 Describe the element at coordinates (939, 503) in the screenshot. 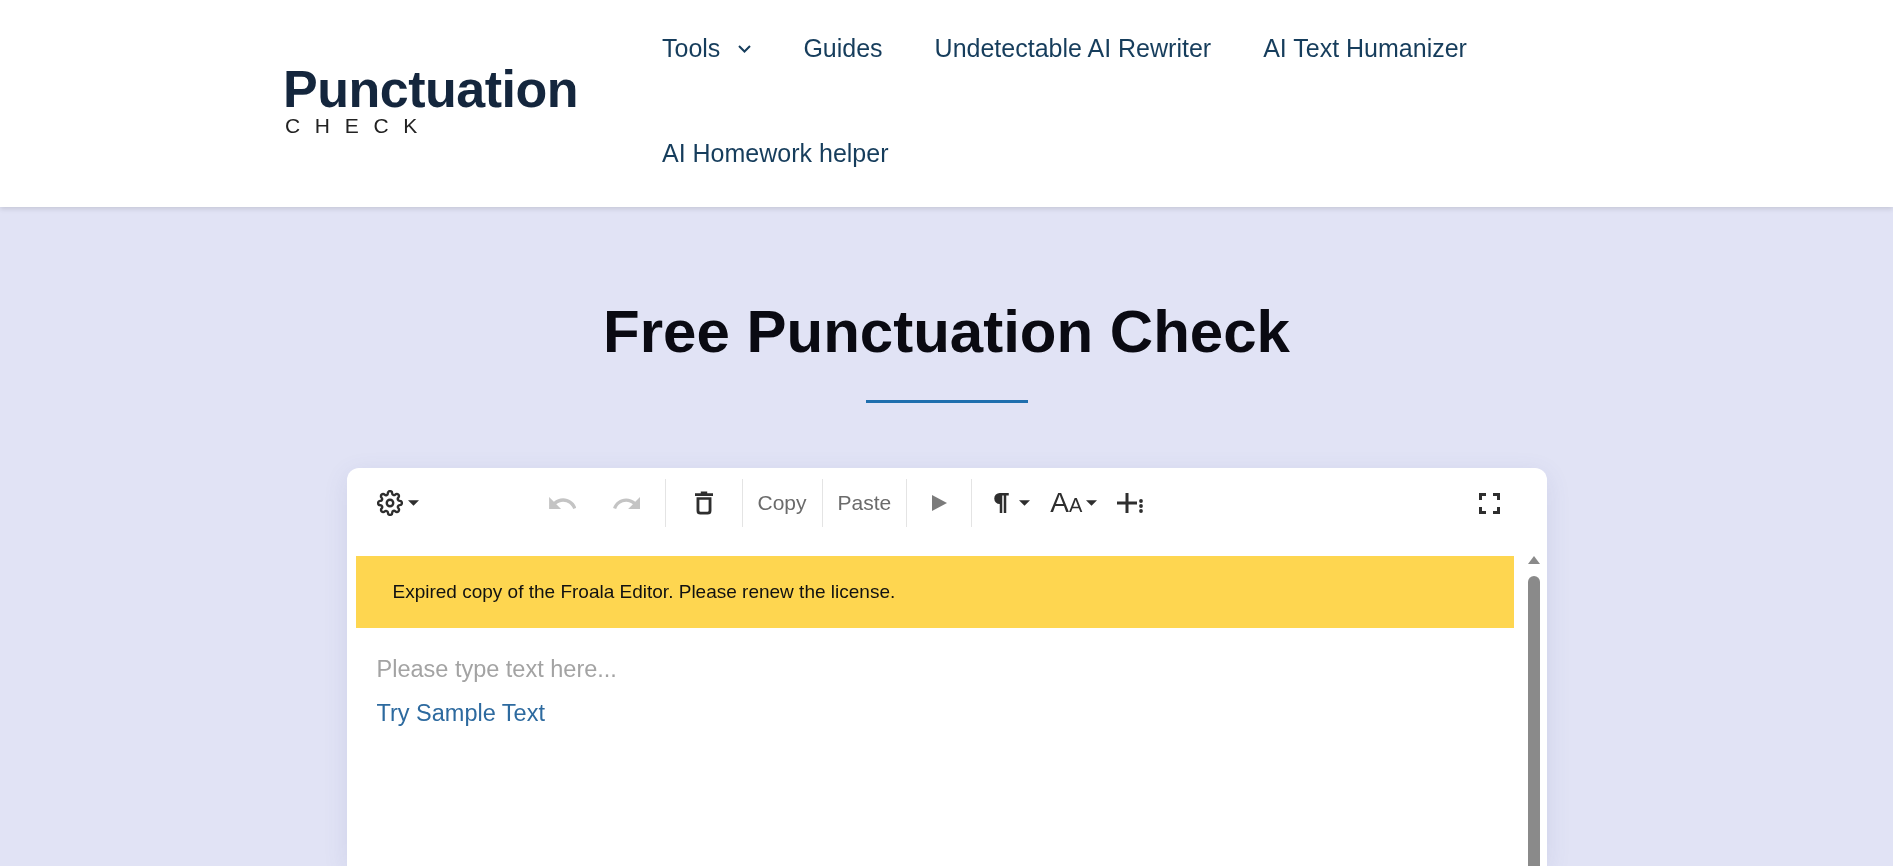

I see `play-icon` at that location.